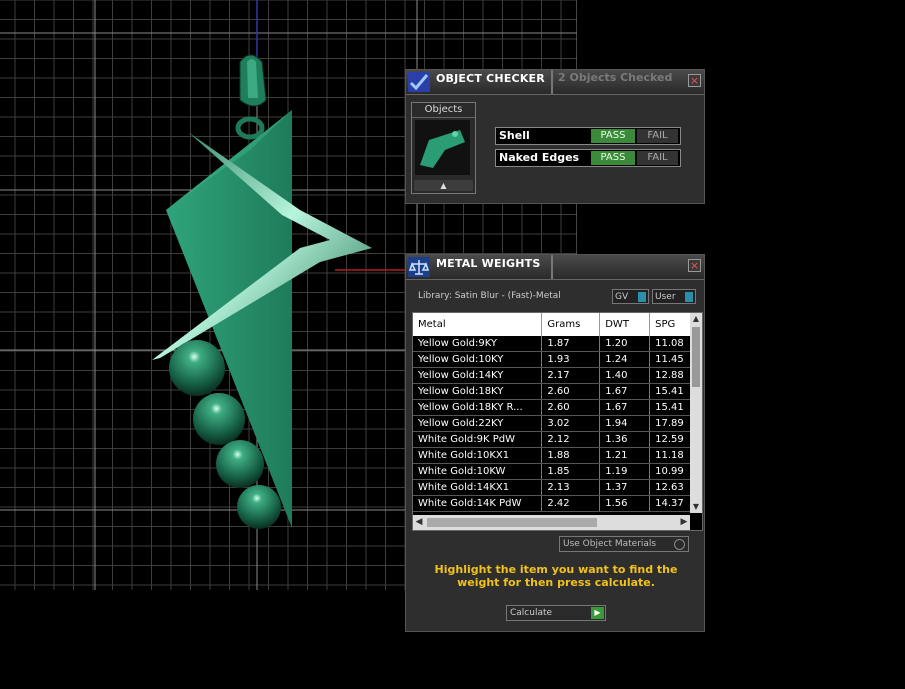 The height and width of the screenshot is (689, 905). I want to click on table-row: Yellow Gold:18KY 2.60 1.67 15.41, so click(557, 391).